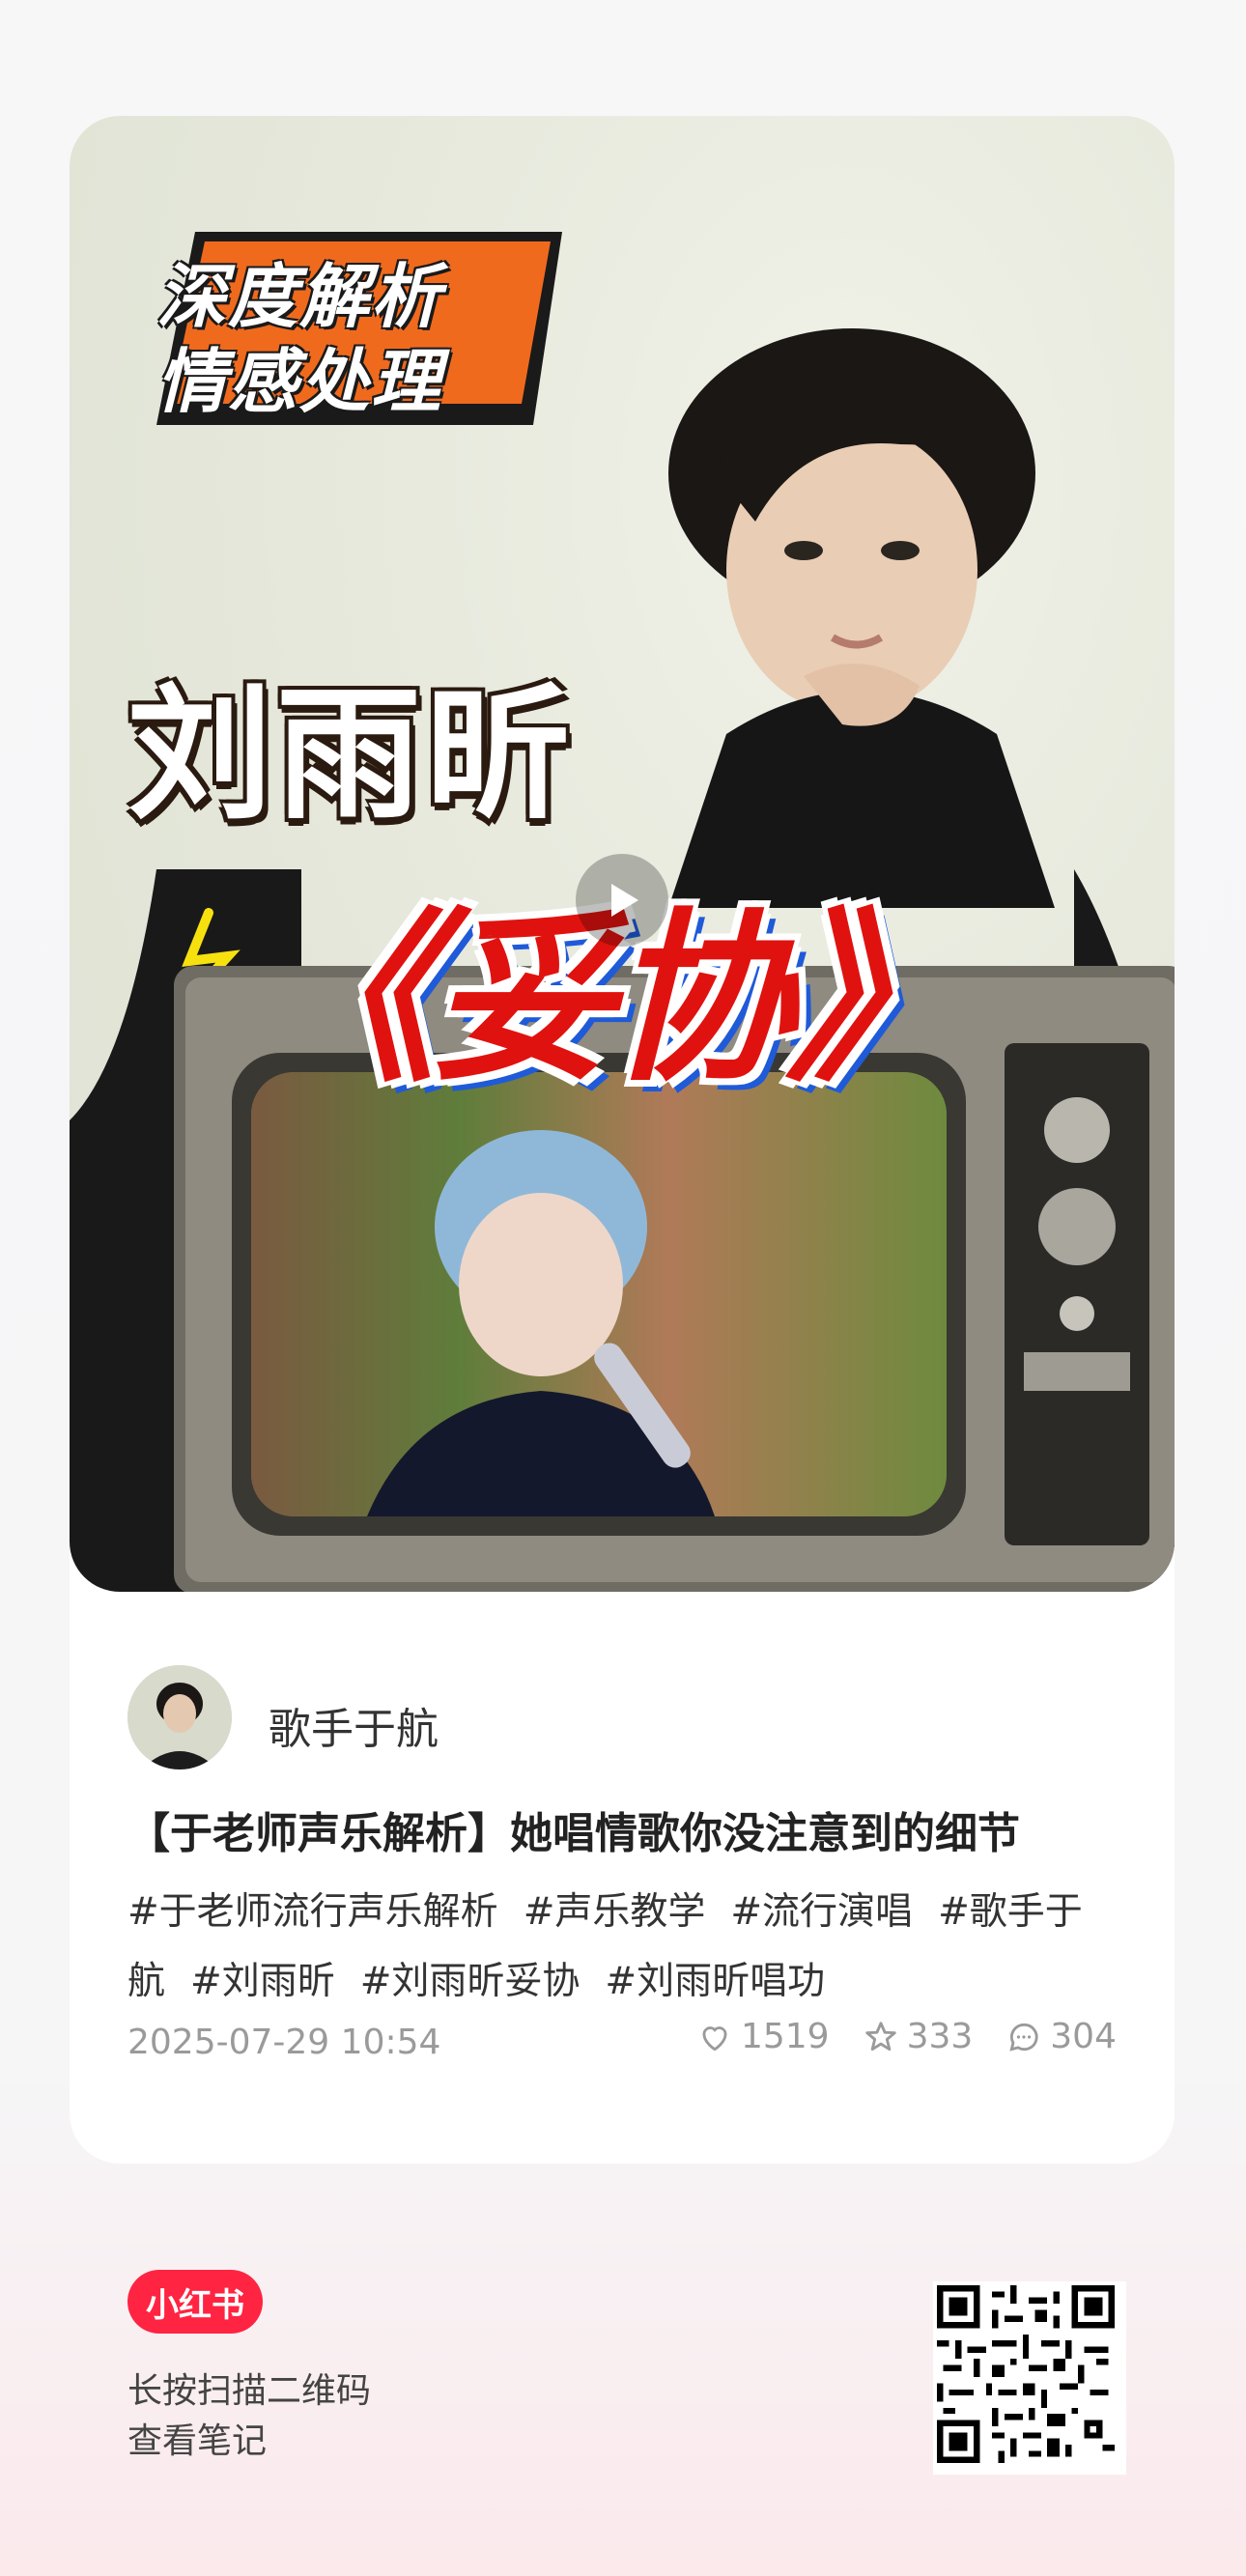  What do you see at coordinates (351, 755) in the screenshot?
I see `cover-singer-name: 刘雨昕` at bounding box center [351, 755].